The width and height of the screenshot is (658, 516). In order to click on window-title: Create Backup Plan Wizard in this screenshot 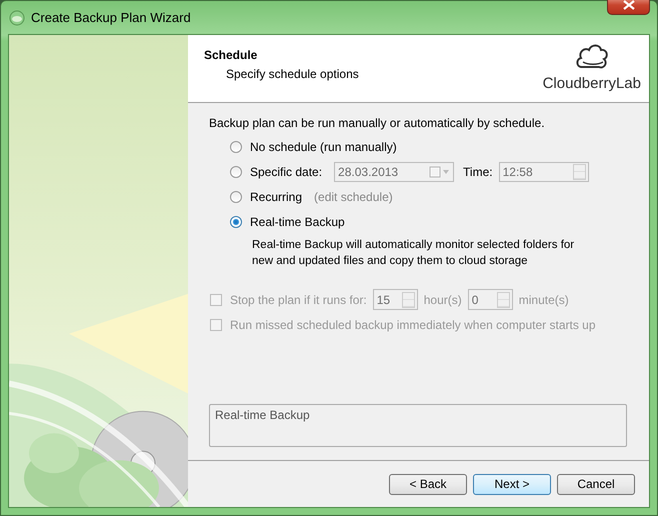, I will do `click(111, 17)`.